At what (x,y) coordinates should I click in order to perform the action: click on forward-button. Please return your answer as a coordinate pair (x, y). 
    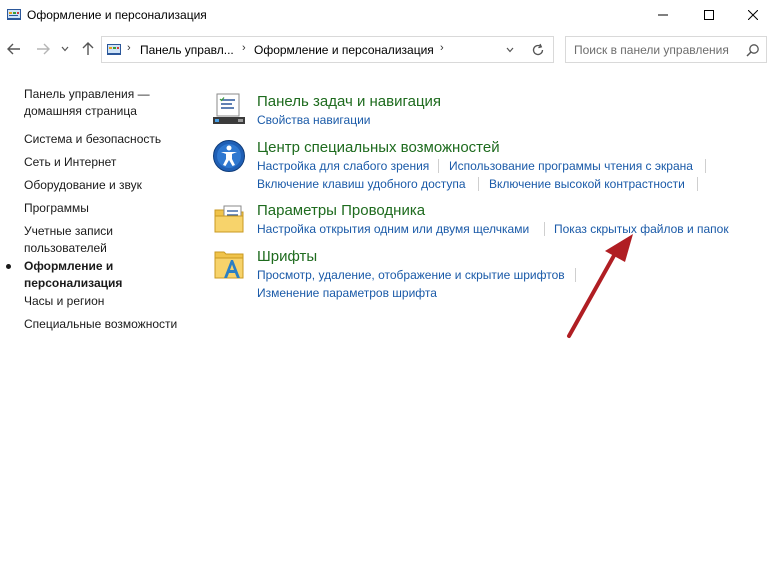
    Looking at the image, I should click on (43, 49).